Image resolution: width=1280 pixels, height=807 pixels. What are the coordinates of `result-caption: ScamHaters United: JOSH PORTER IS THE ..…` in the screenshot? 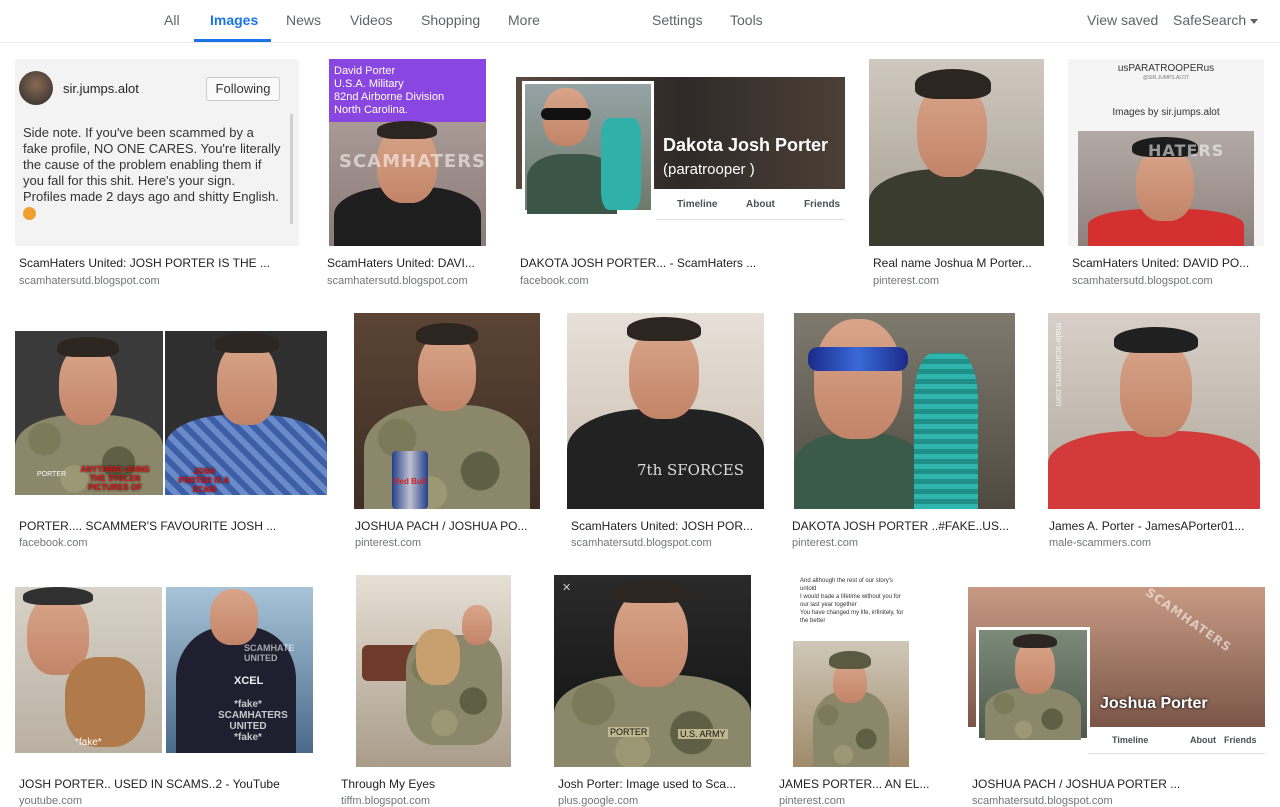 It's located at (144, 263).